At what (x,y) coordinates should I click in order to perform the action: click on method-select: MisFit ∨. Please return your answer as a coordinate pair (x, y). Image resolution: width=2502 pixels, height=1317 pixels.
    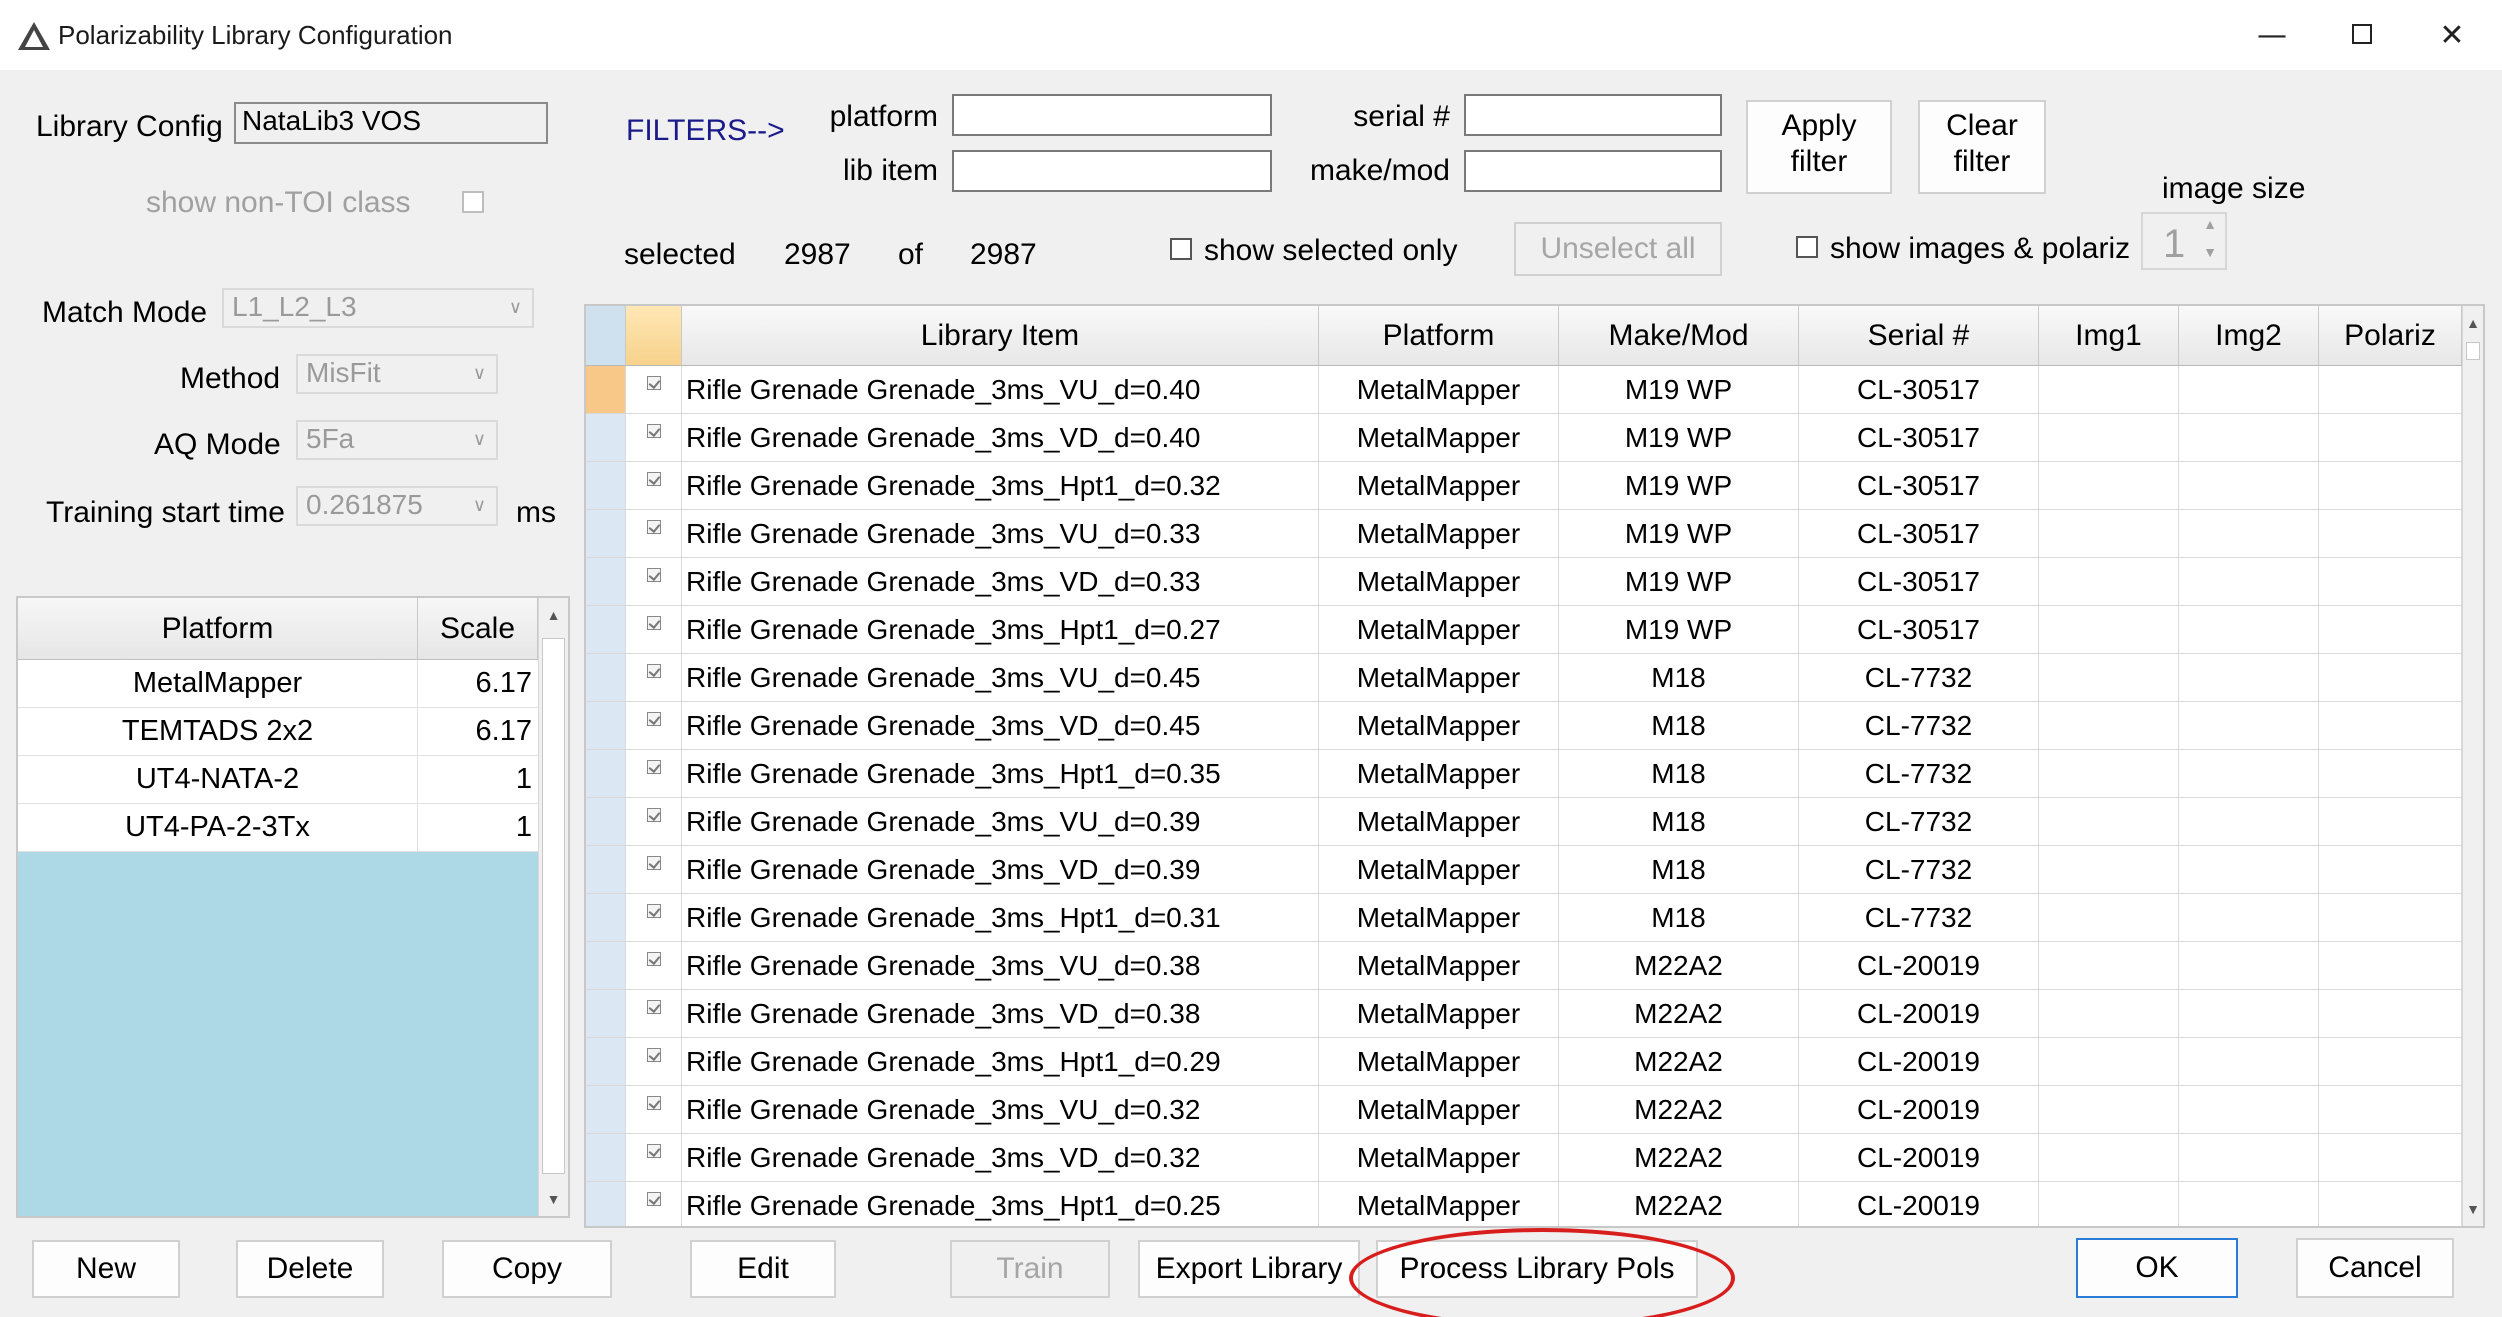
    Looking at the image, I should click on (397, 374).